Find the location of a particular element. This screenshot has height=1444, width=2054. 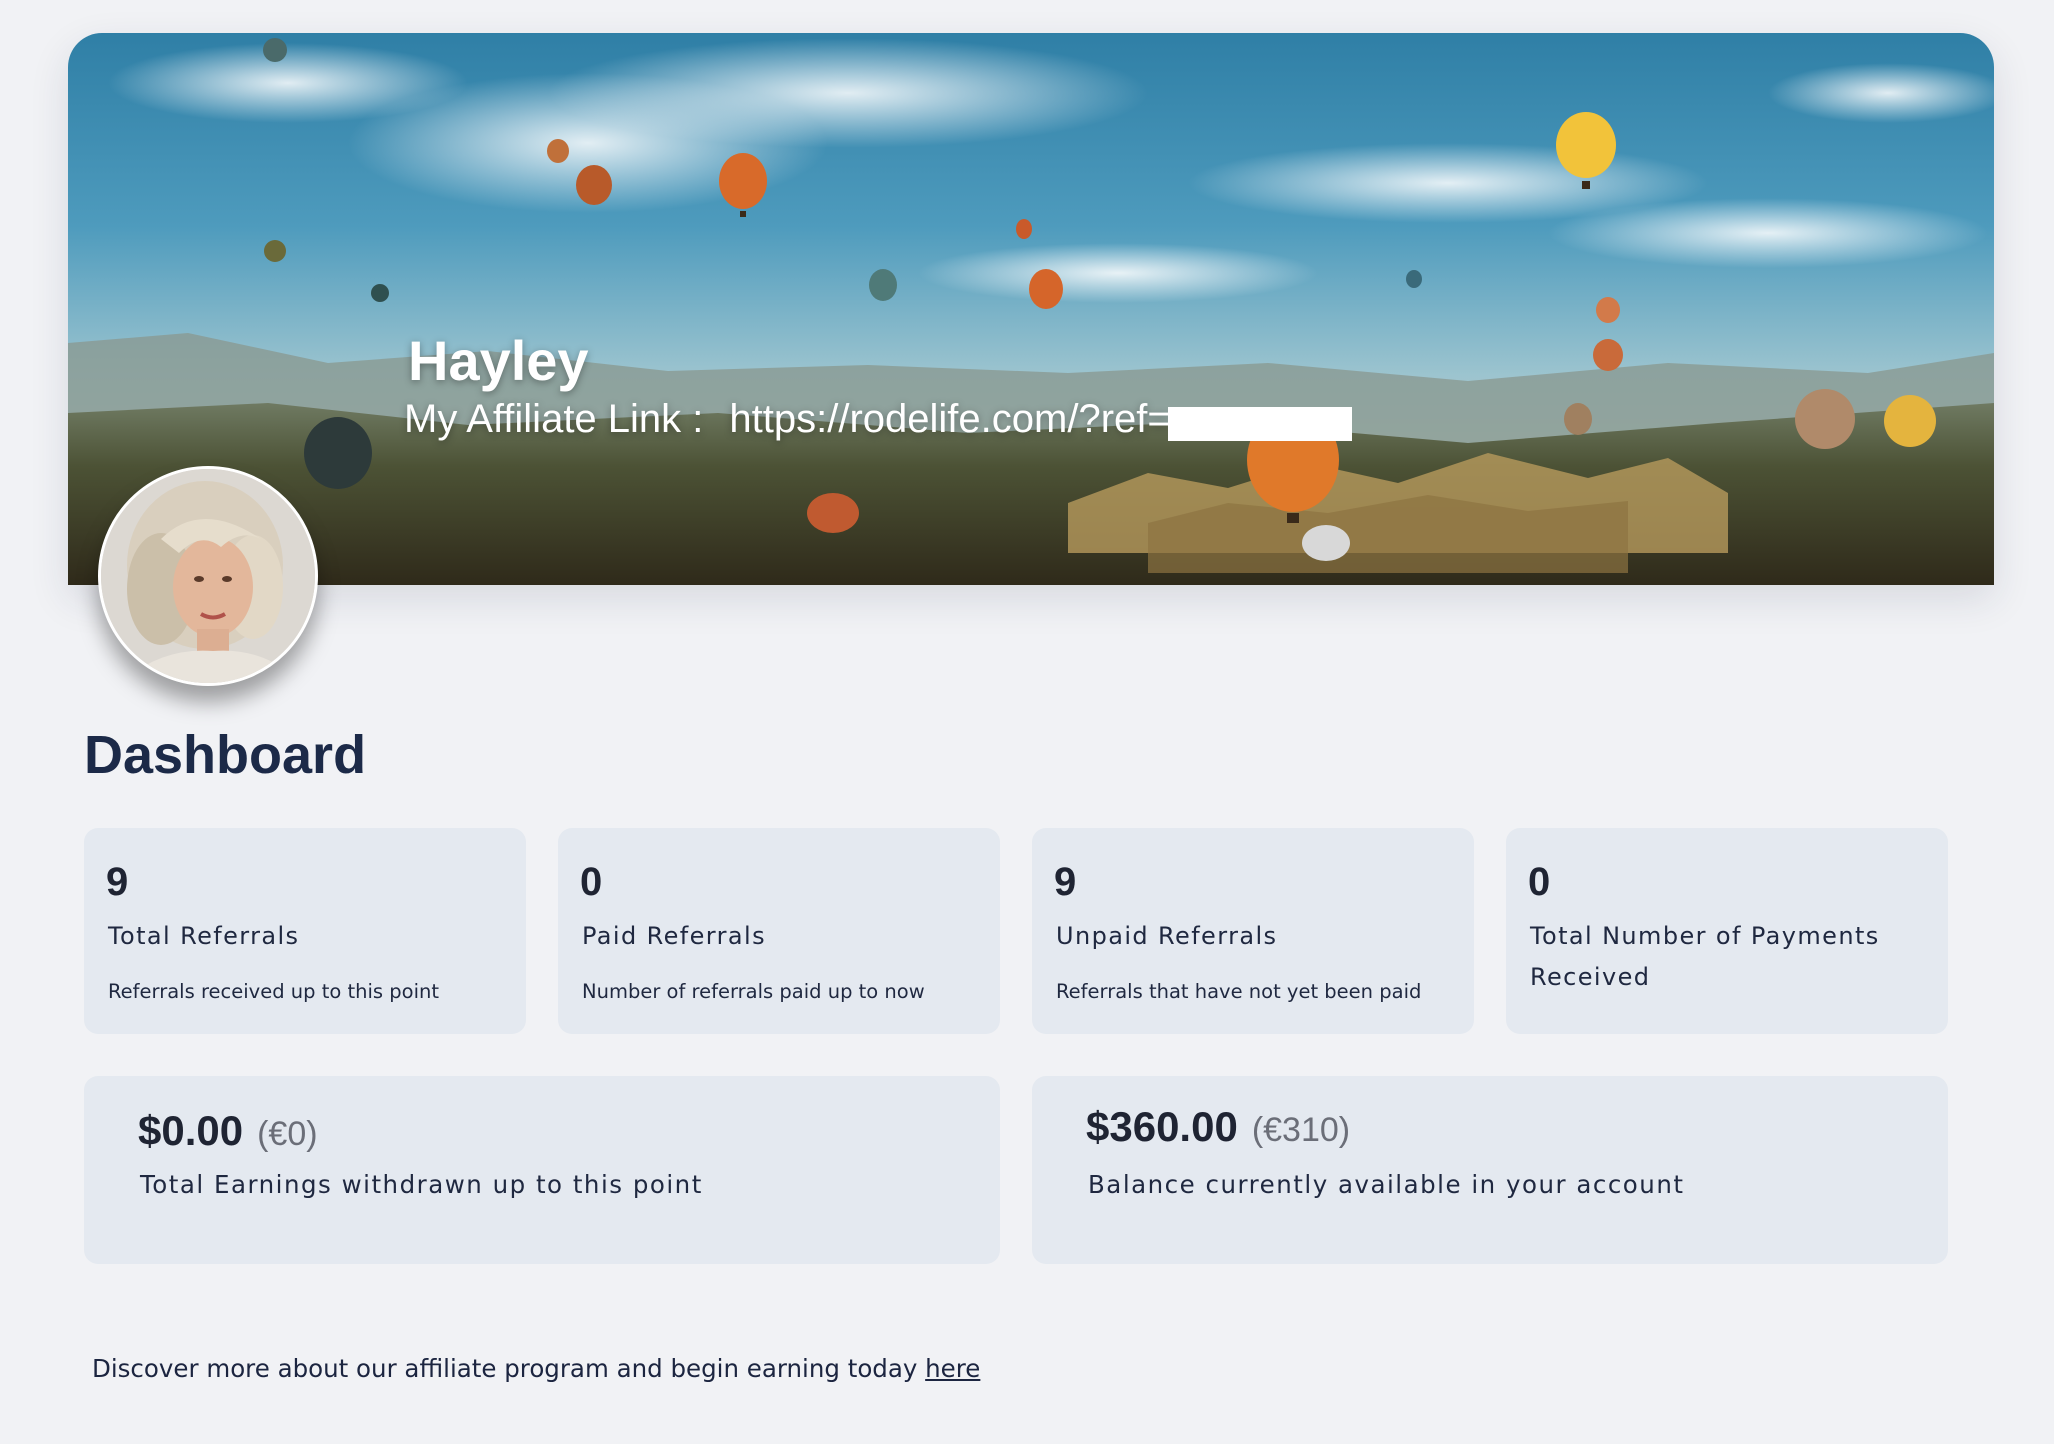

affiliate-link-label: My Affiliate Link : is located at coordinates (554, 419).